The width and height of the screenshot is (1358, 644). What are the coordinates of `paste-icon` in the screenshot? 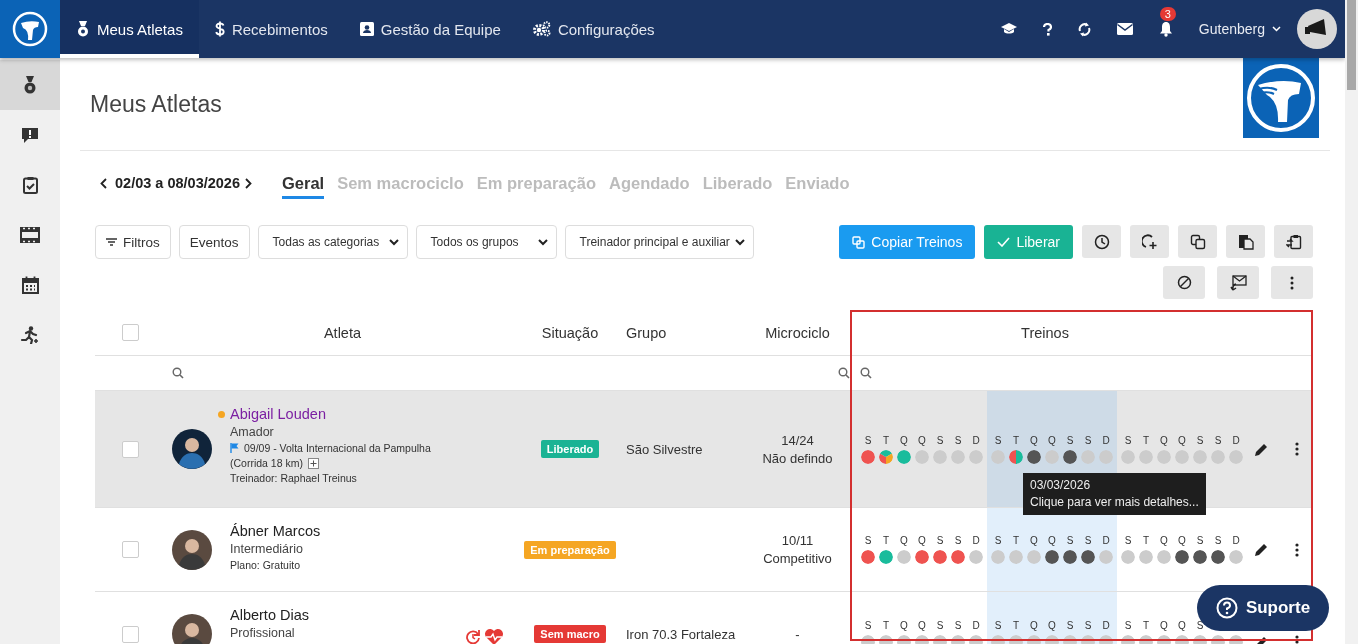 It's located at (1245, 241).